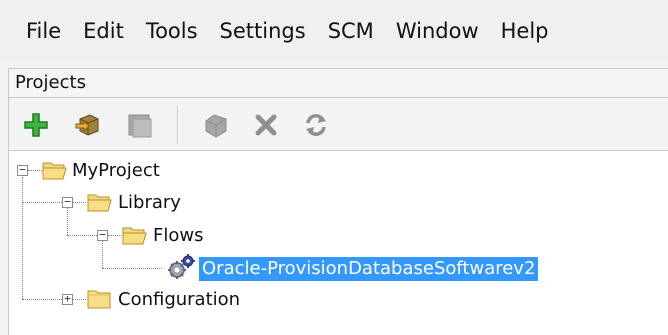  I want to click on tree-node-library: Library, so click(149, 203).